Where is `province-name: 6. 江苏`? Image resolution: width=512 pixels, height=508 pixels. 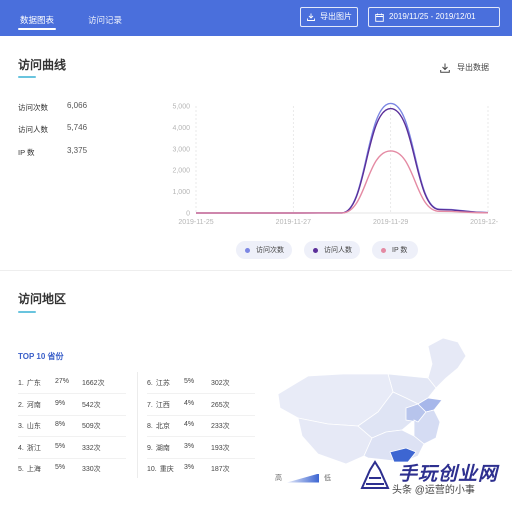
province-name: 6. 江苏 is located at coordinates (158, 383).